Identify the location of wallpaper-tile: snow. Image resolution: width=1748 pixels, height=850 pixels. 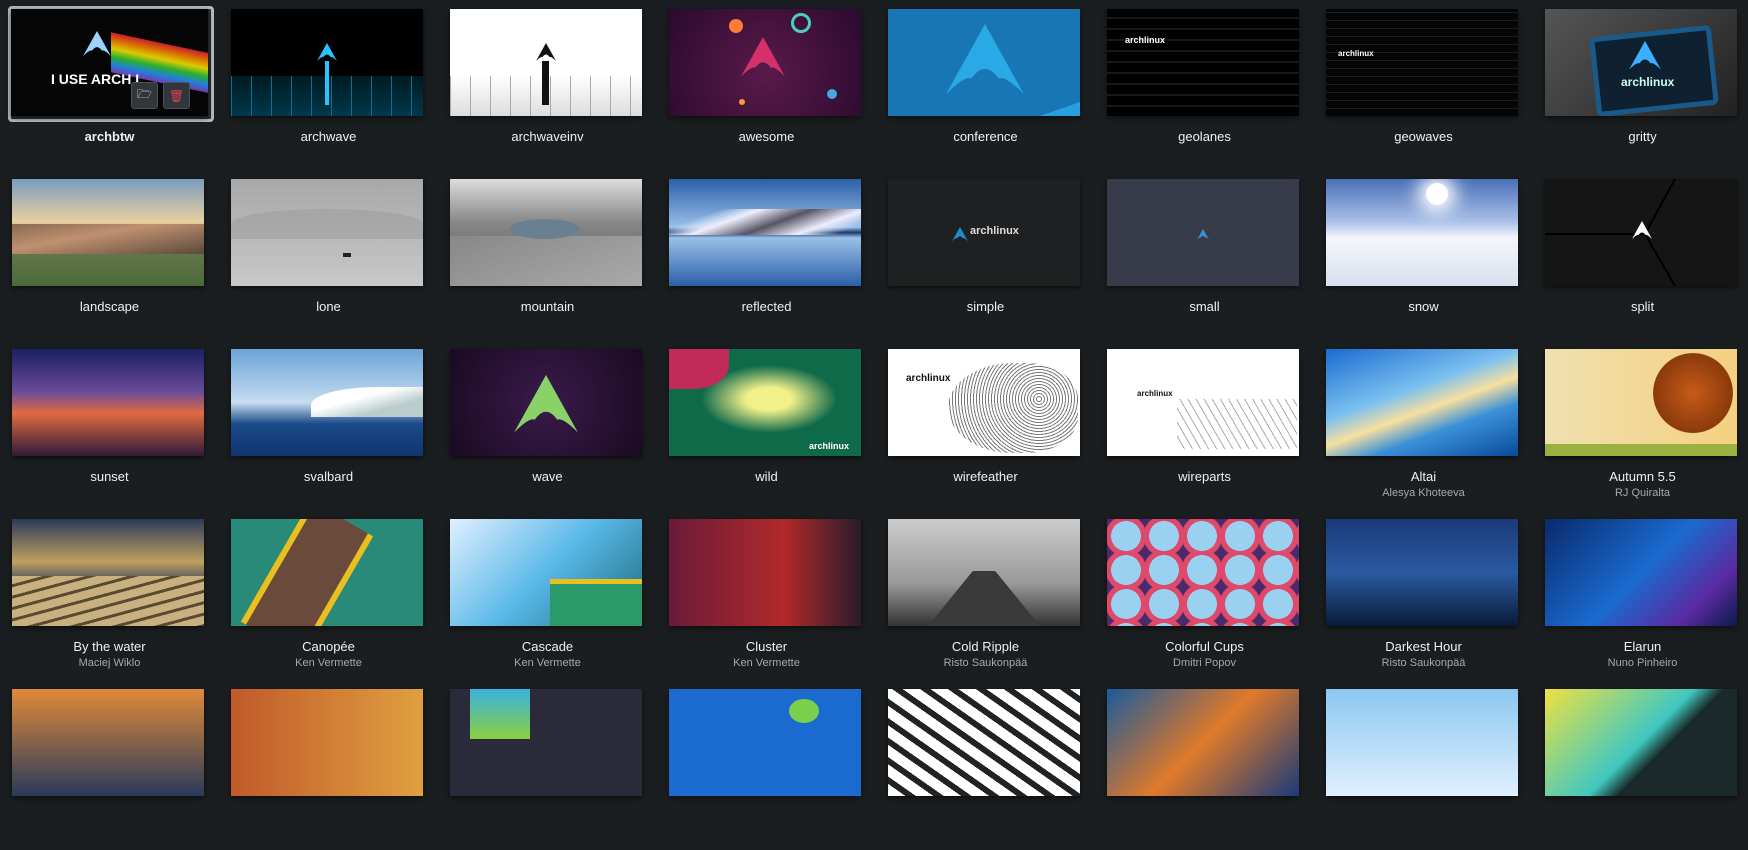
(1423, 255).